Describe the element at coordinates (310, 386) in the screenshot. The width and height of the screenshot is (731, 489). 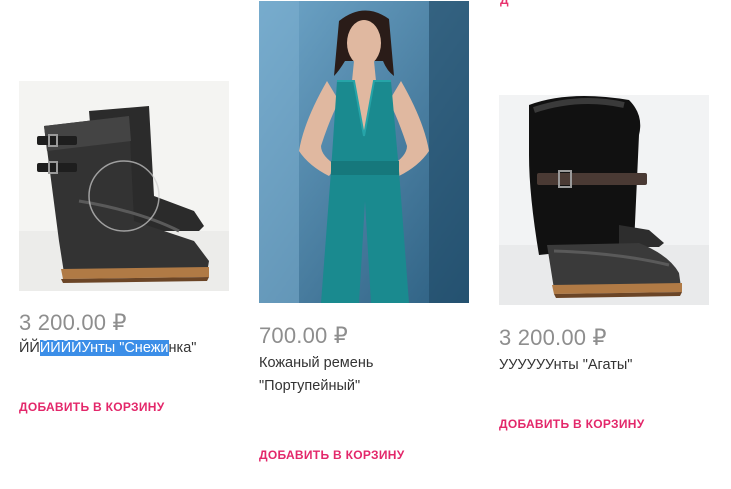
I see `product-title-line: "Портупейный"` at that location.